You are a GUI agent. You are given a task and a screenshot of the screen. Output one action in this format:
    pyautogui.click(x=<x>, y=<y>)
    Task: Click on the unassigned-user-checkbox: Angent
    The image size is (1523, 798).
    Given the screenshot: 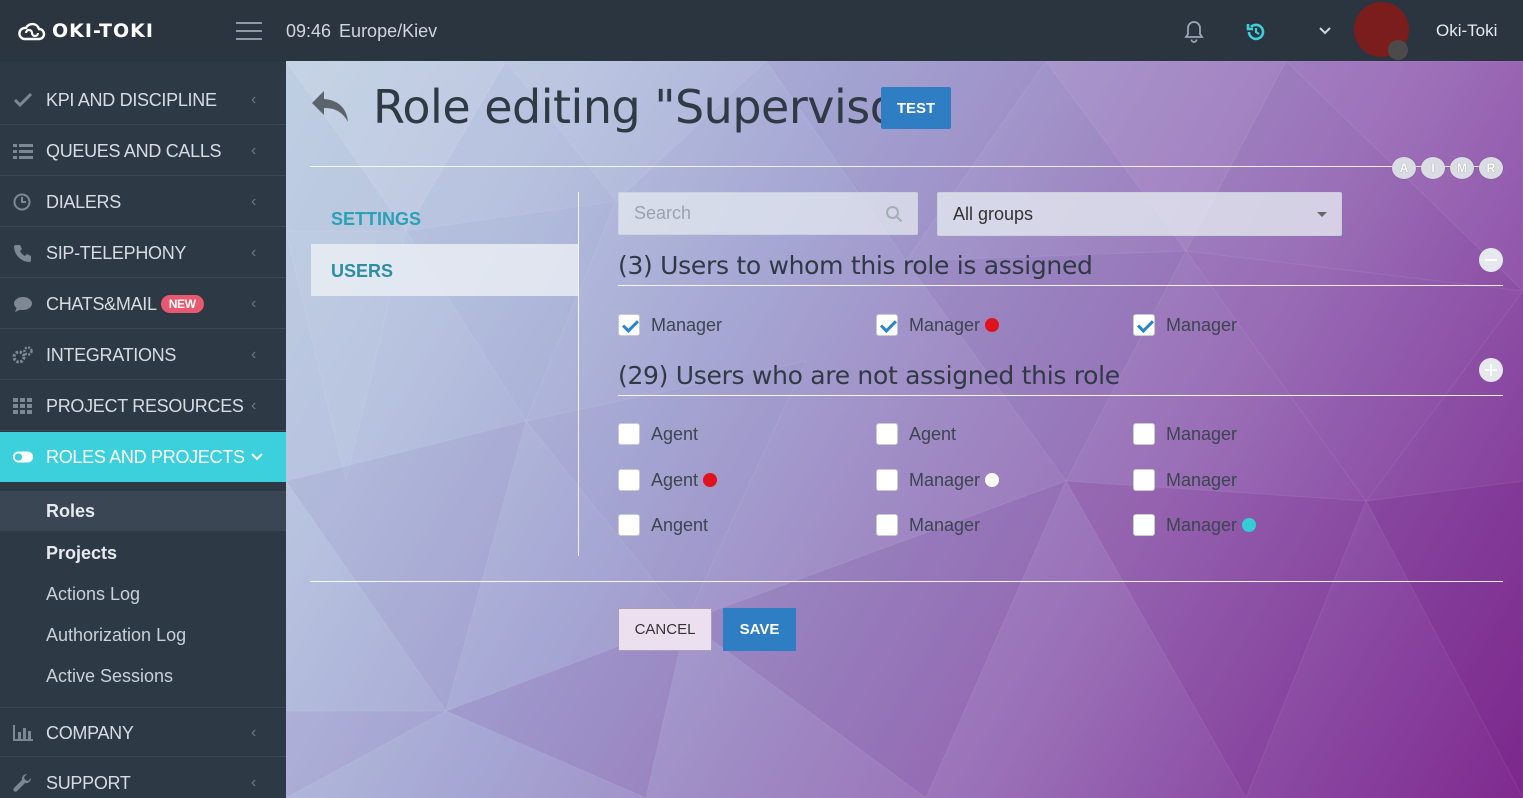 What is the action you would take?
    pyautogui.click(x=663, y=525)
    